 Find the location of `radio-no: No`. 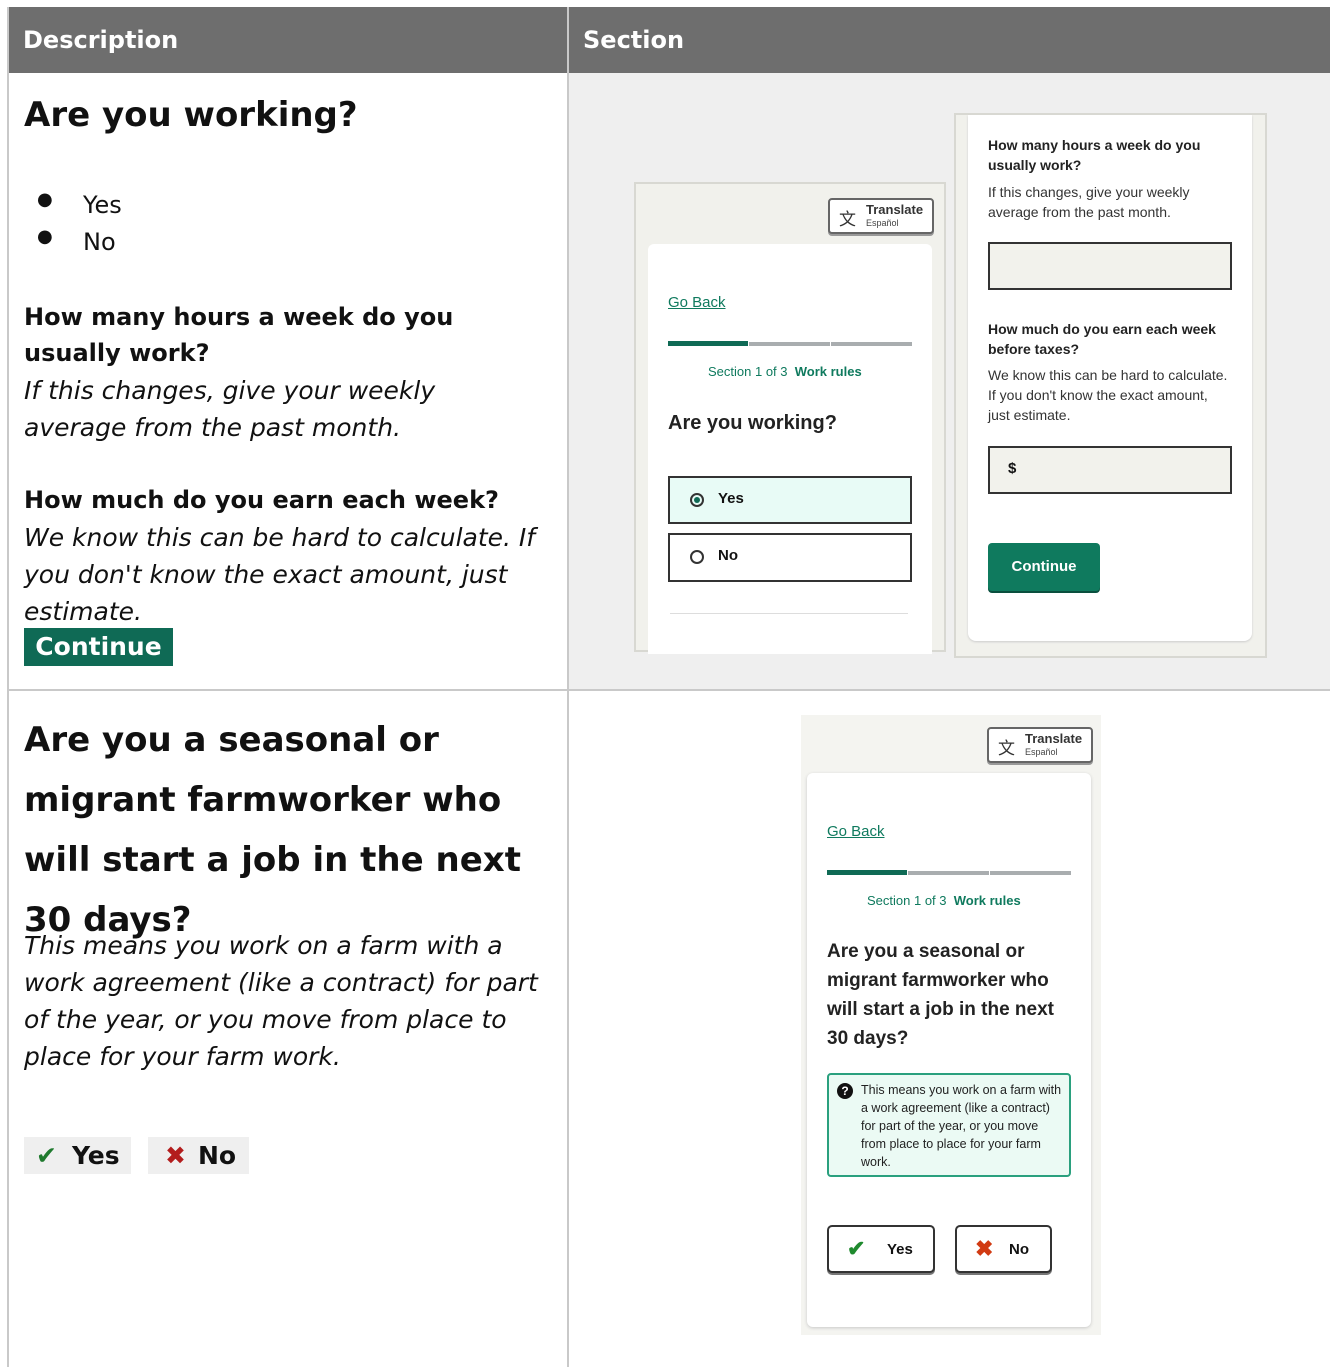

radio-no: No is located at coordinates (790, 557).